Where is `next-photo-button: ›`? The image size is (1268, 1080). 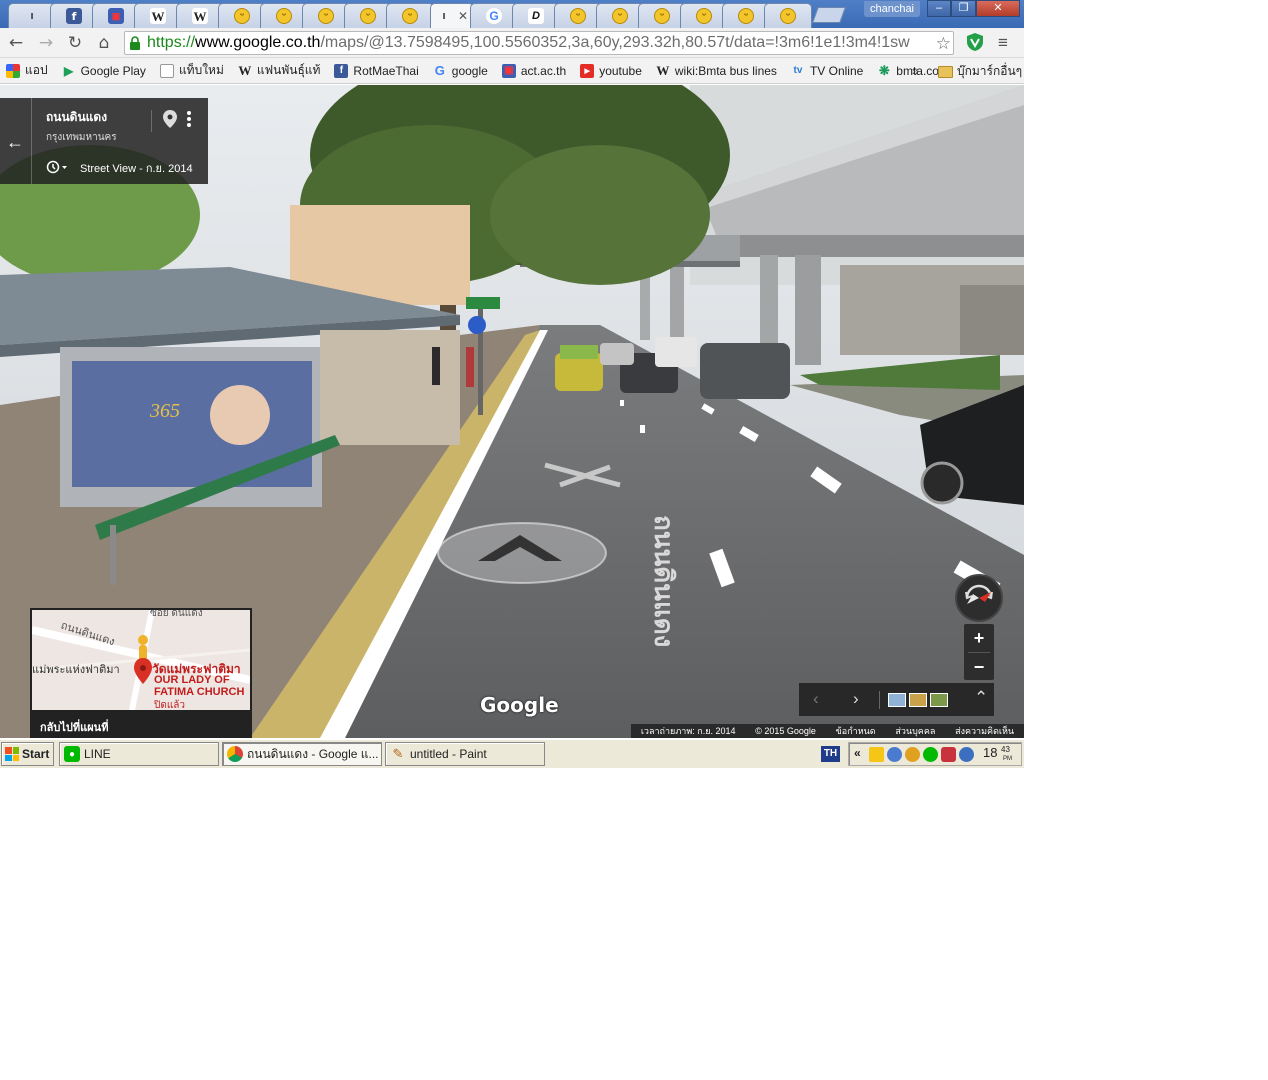 next-photo-button: › is located at coordinates (856, 699).